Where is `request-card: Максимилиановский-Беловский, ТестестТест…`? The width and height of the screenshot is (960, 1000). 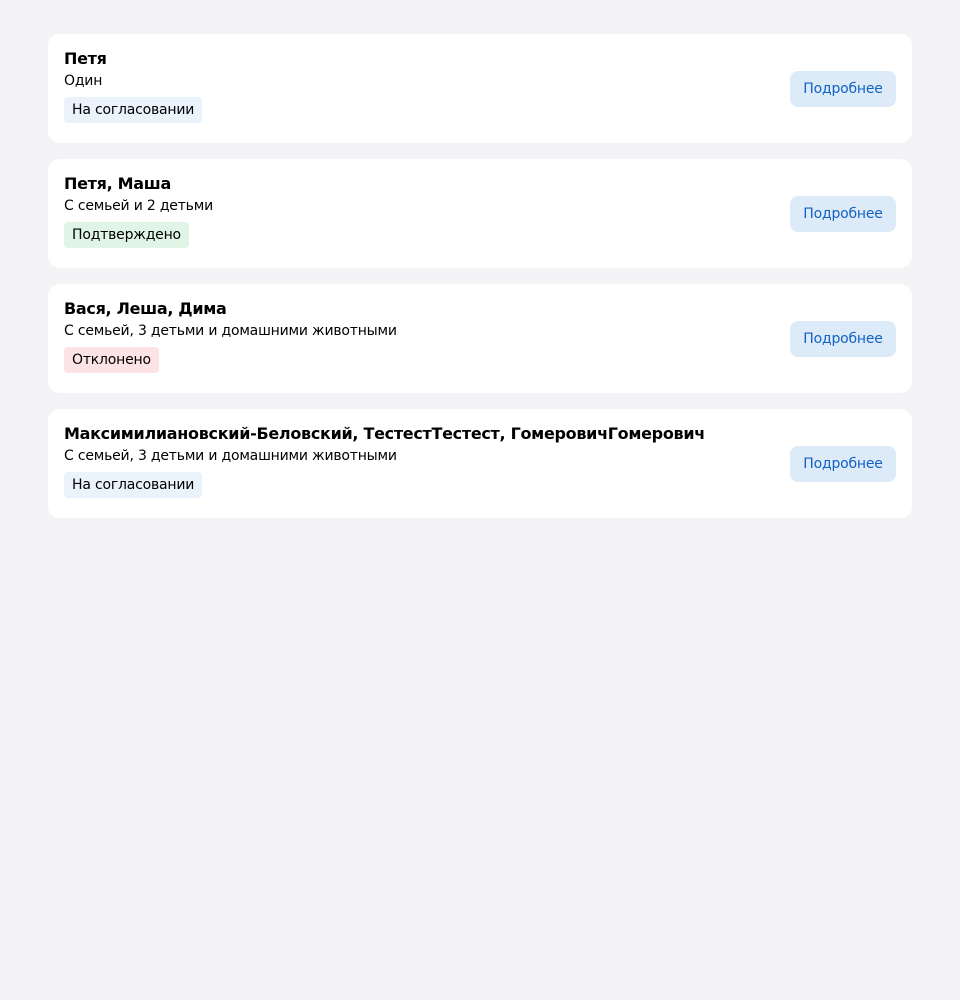 request-card: Максимилиановский-Беловский, ТестестТест… is located at coordinates (480, 463).